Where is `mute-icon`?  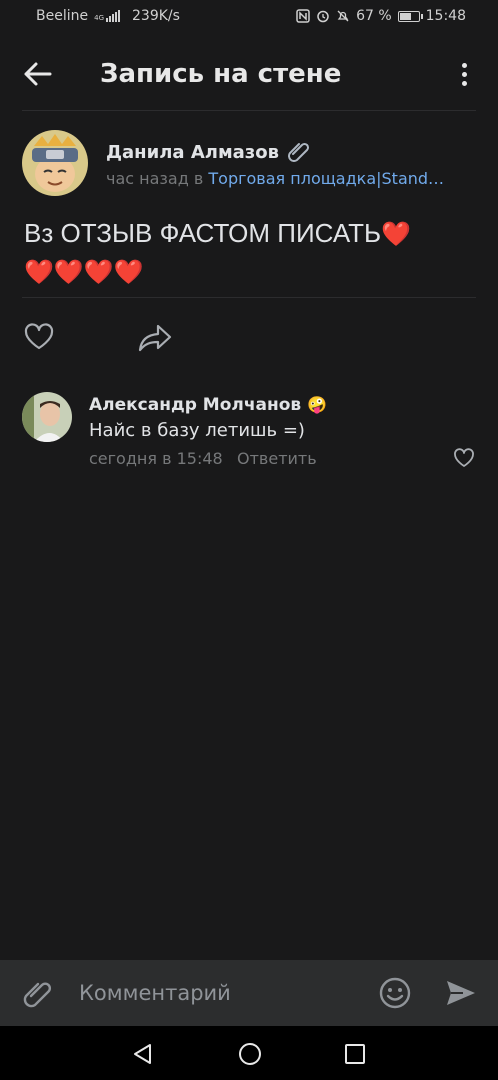
mute-icon is located at coordinates (343, 16).